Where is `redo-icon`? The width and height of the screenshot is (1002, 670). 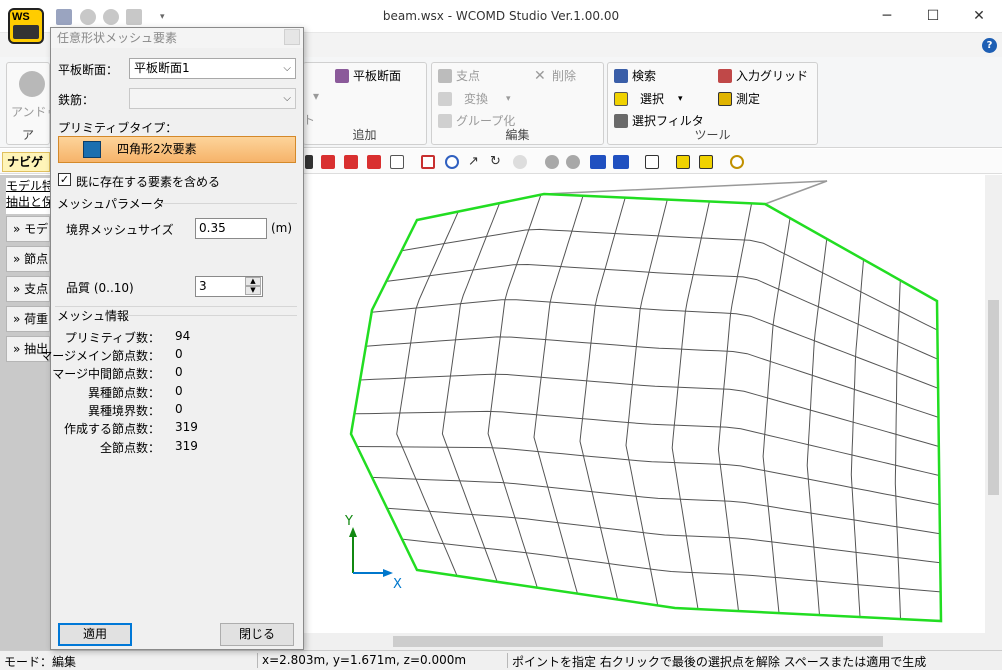
redo-icon is located at coordinates (111, 17).